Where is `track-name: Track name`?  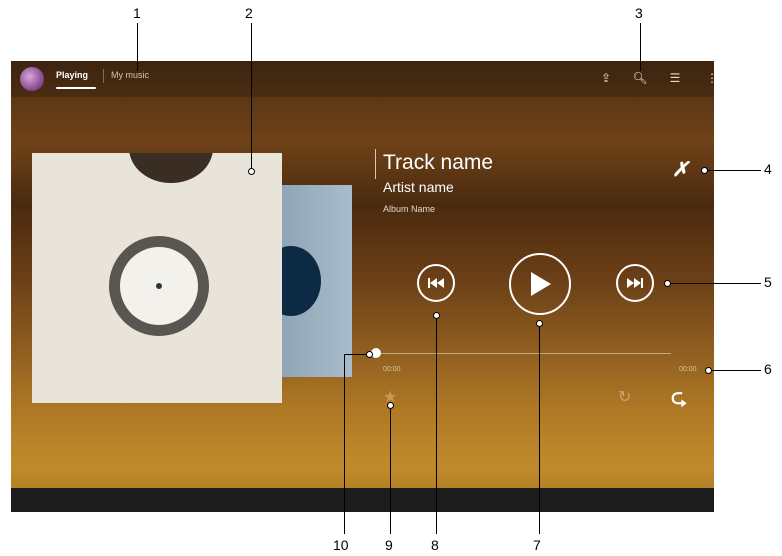
track-name: Track name is located at coordinates (438, 162).